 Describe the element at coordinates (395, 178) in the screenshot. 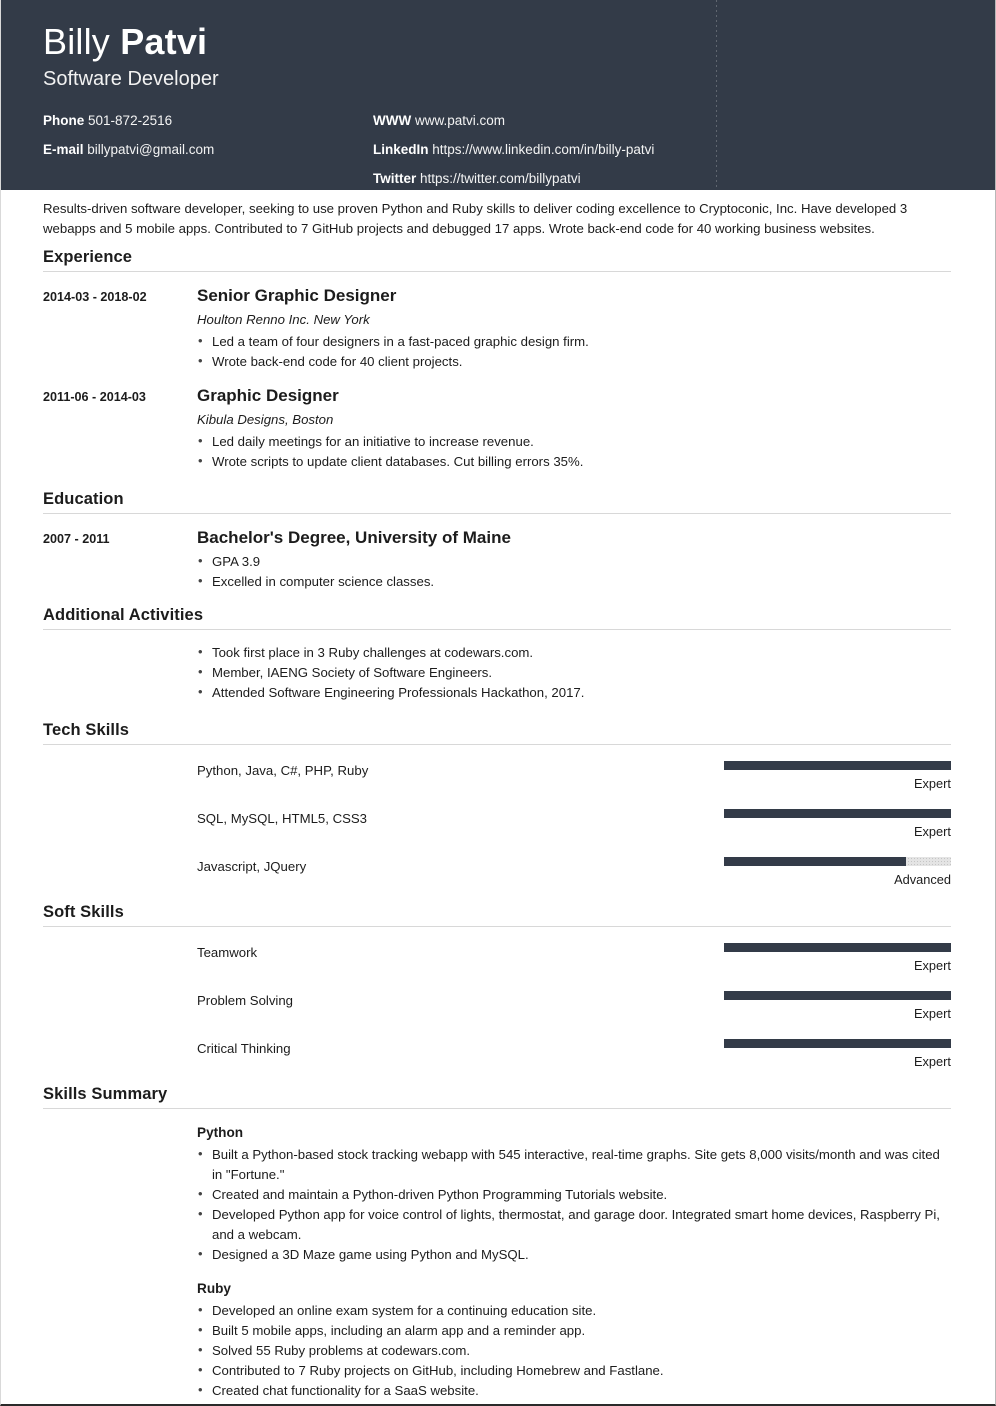

I see `contact-twitter-label: Twitter` at that location.